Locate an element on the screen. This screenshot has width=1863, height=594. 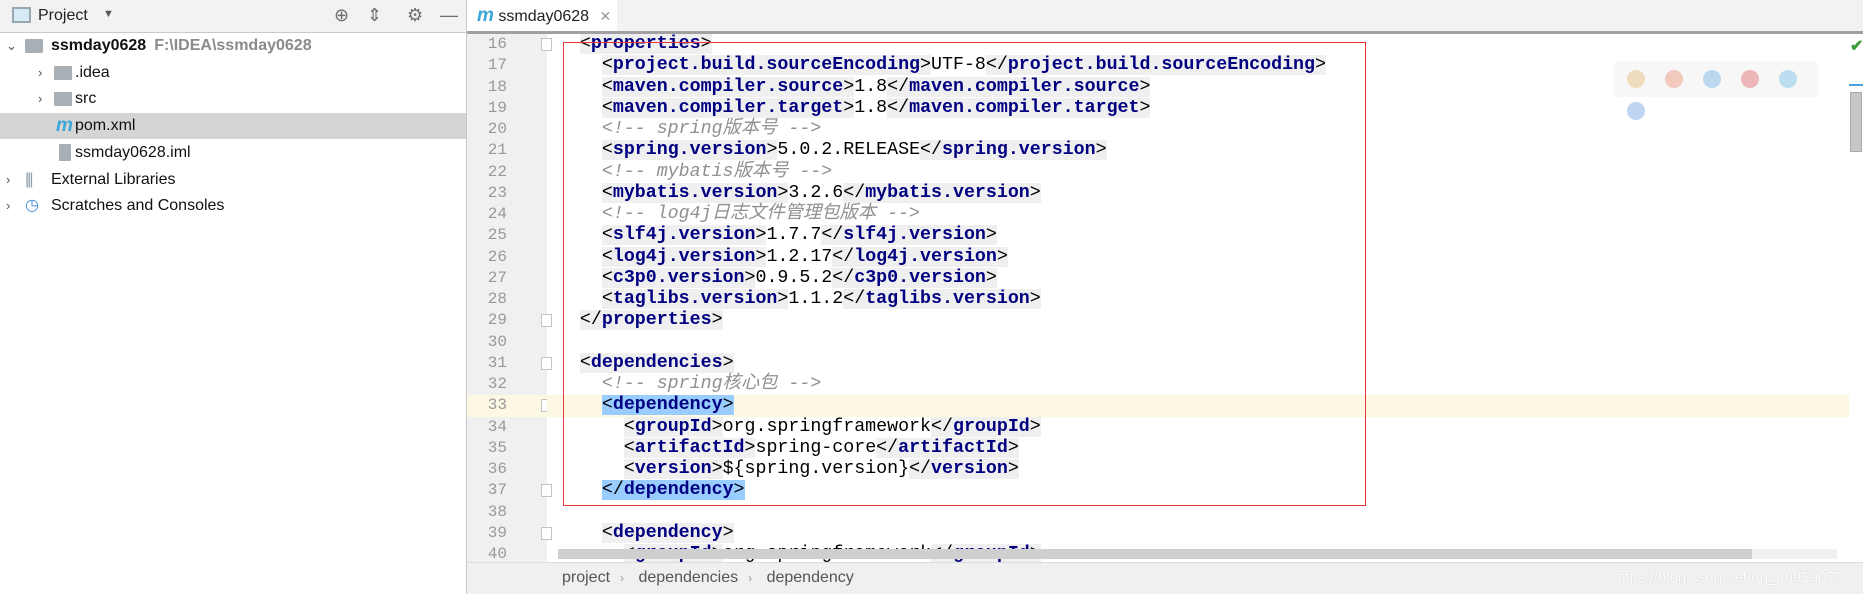
xml-tag: <groupId> is located at coordinates (673, 426).